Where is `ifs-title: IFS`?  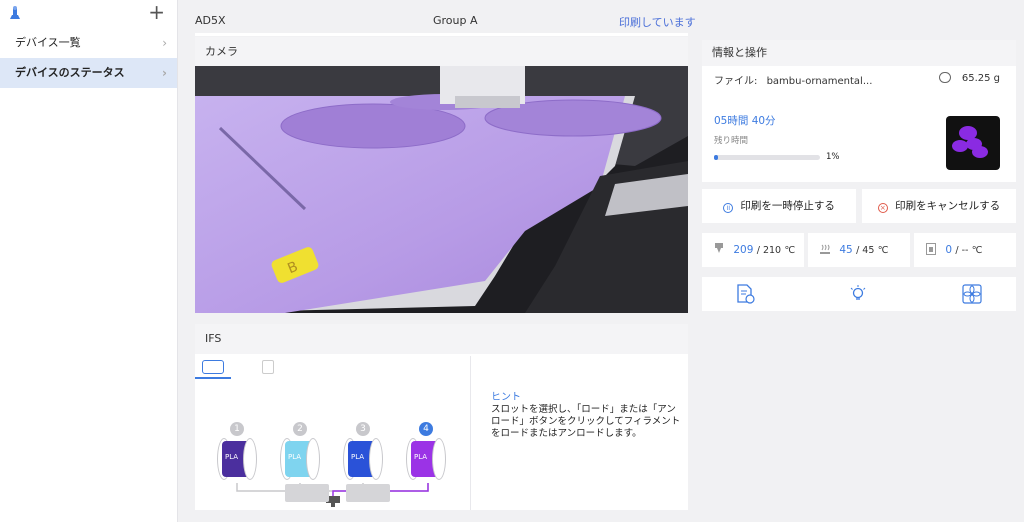
ifs-title: IFS is located at coordinates (441, 339).